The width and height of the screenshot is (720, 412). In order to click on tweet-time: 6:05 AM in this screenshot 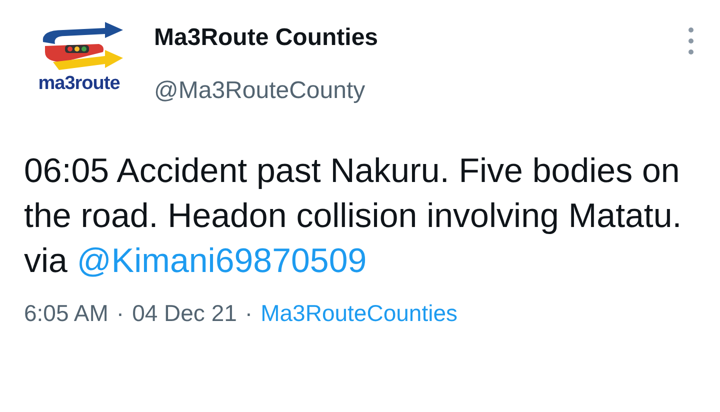, I will do `click(66, 313)`.